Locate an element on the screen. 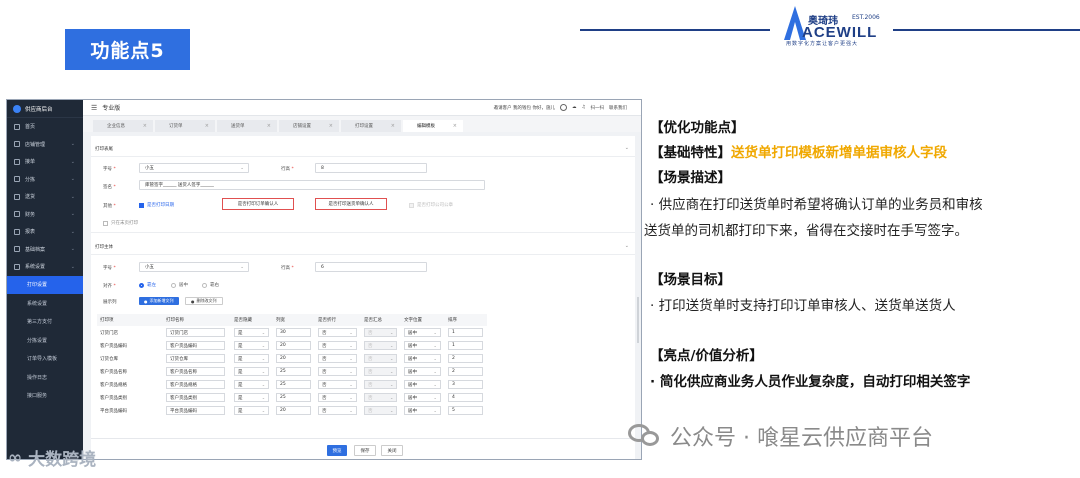  delete-column-button: ● 删除改文列 is located at coordinates (204, 301).